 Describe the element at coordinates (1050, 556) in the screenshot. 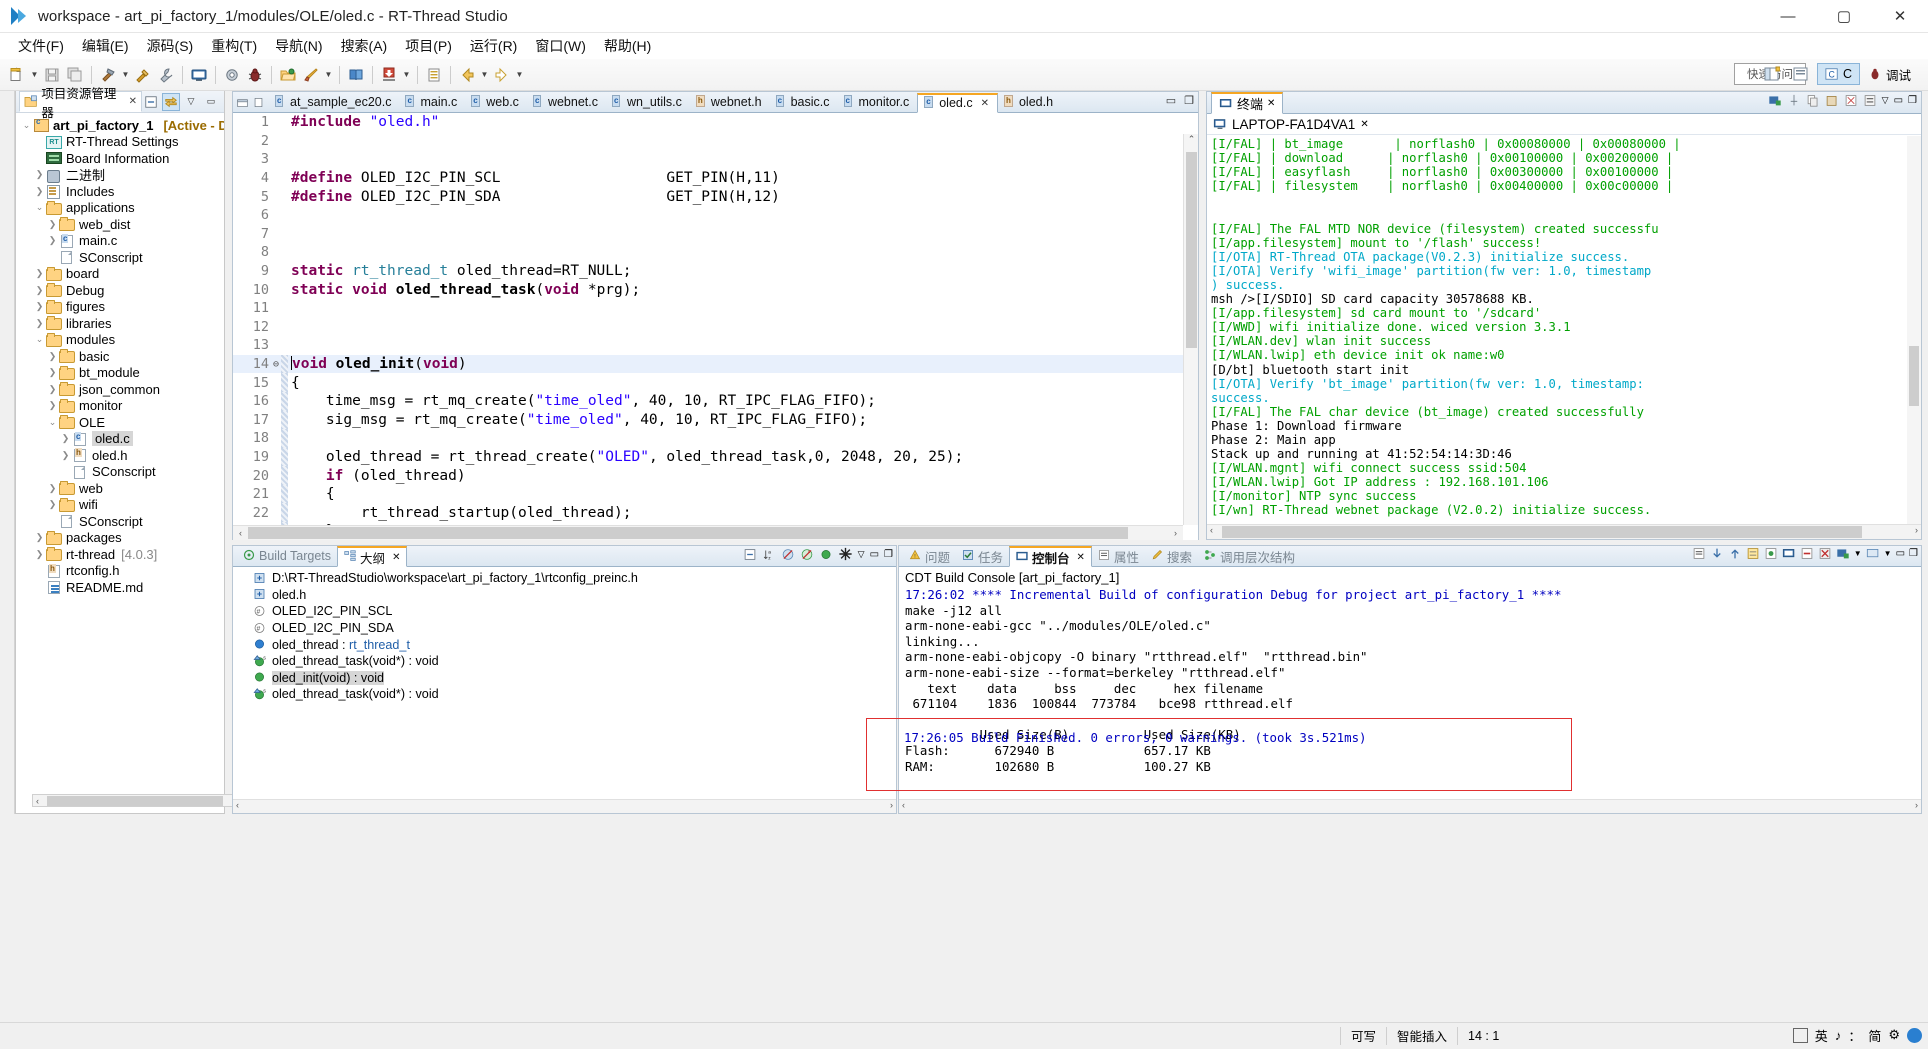

I see `console-tab-console: 控制台✕` at that location.